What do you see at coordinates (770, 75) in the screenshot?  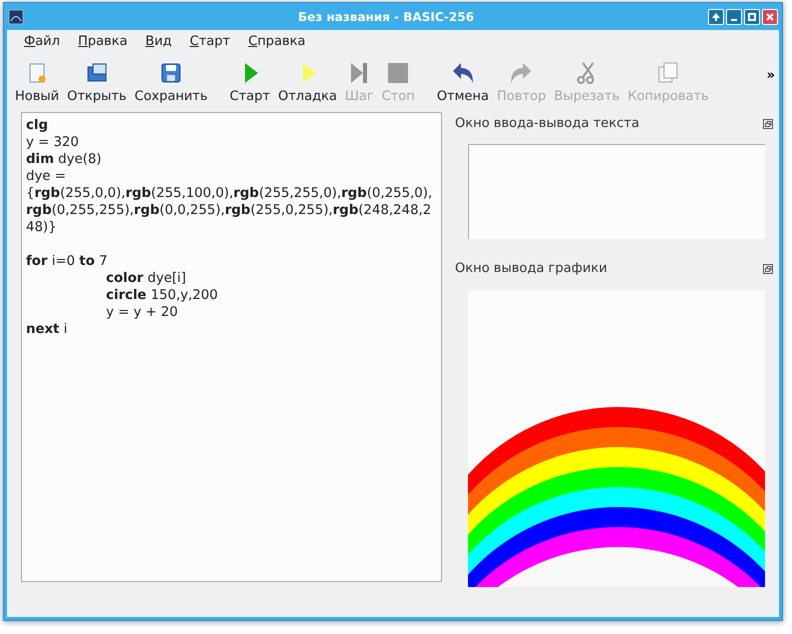 I see `toolbar-overflow-button: »` at bounding box center [770, 75].